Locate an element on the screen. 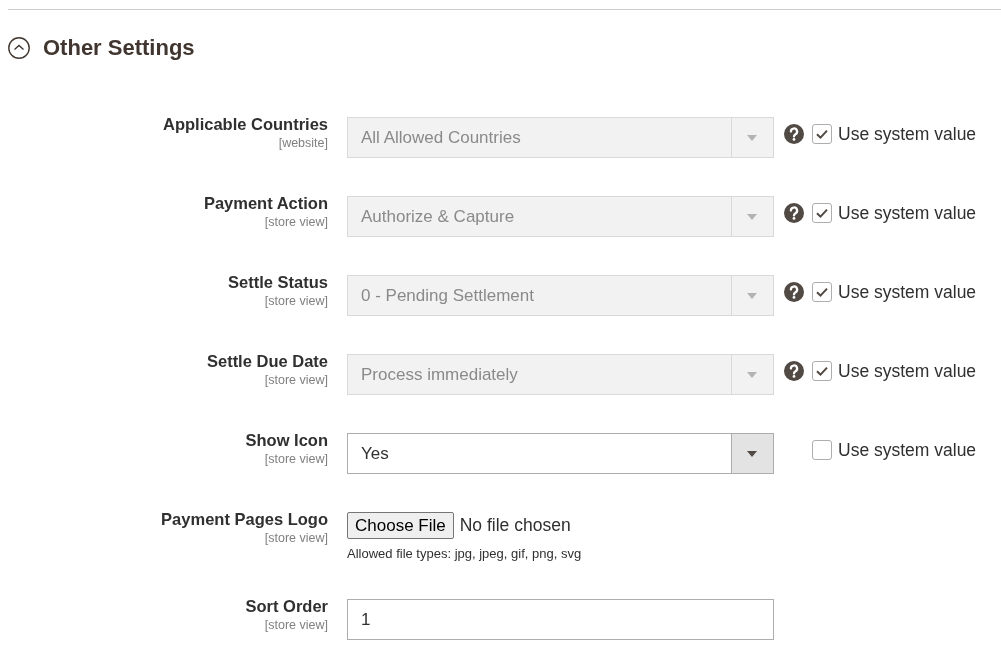 Image resolution: width=1001 pixels, height=661 pixels. field-label: Applicable Countries is located at coordinates (245, 124).